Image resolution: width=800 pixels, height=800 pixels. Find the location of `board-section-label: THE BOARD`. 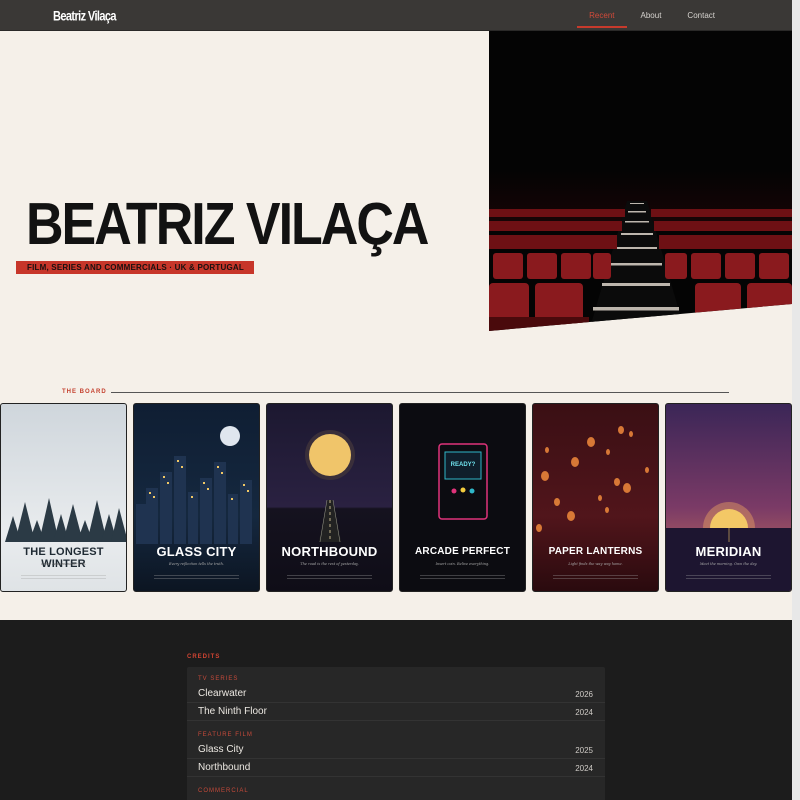

board-section-label: THE BOARD is located at coordinates (84, 392).